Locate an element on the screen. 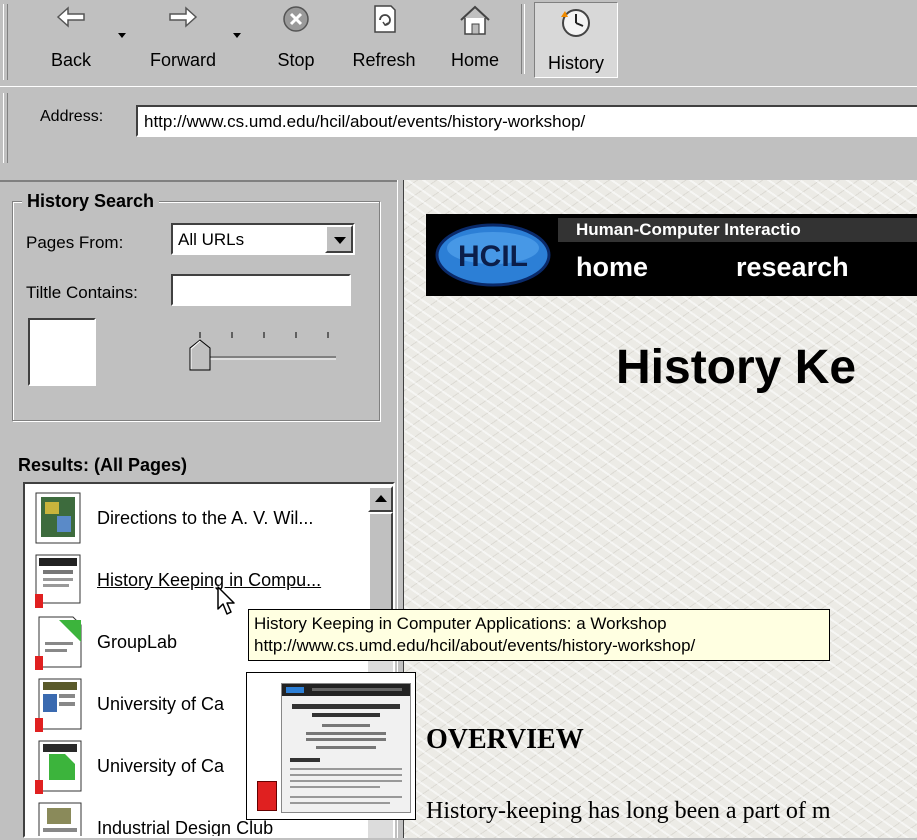 This screenshot has height=840, width=917. stop-label: Stop is located at coordinates (296, 60).